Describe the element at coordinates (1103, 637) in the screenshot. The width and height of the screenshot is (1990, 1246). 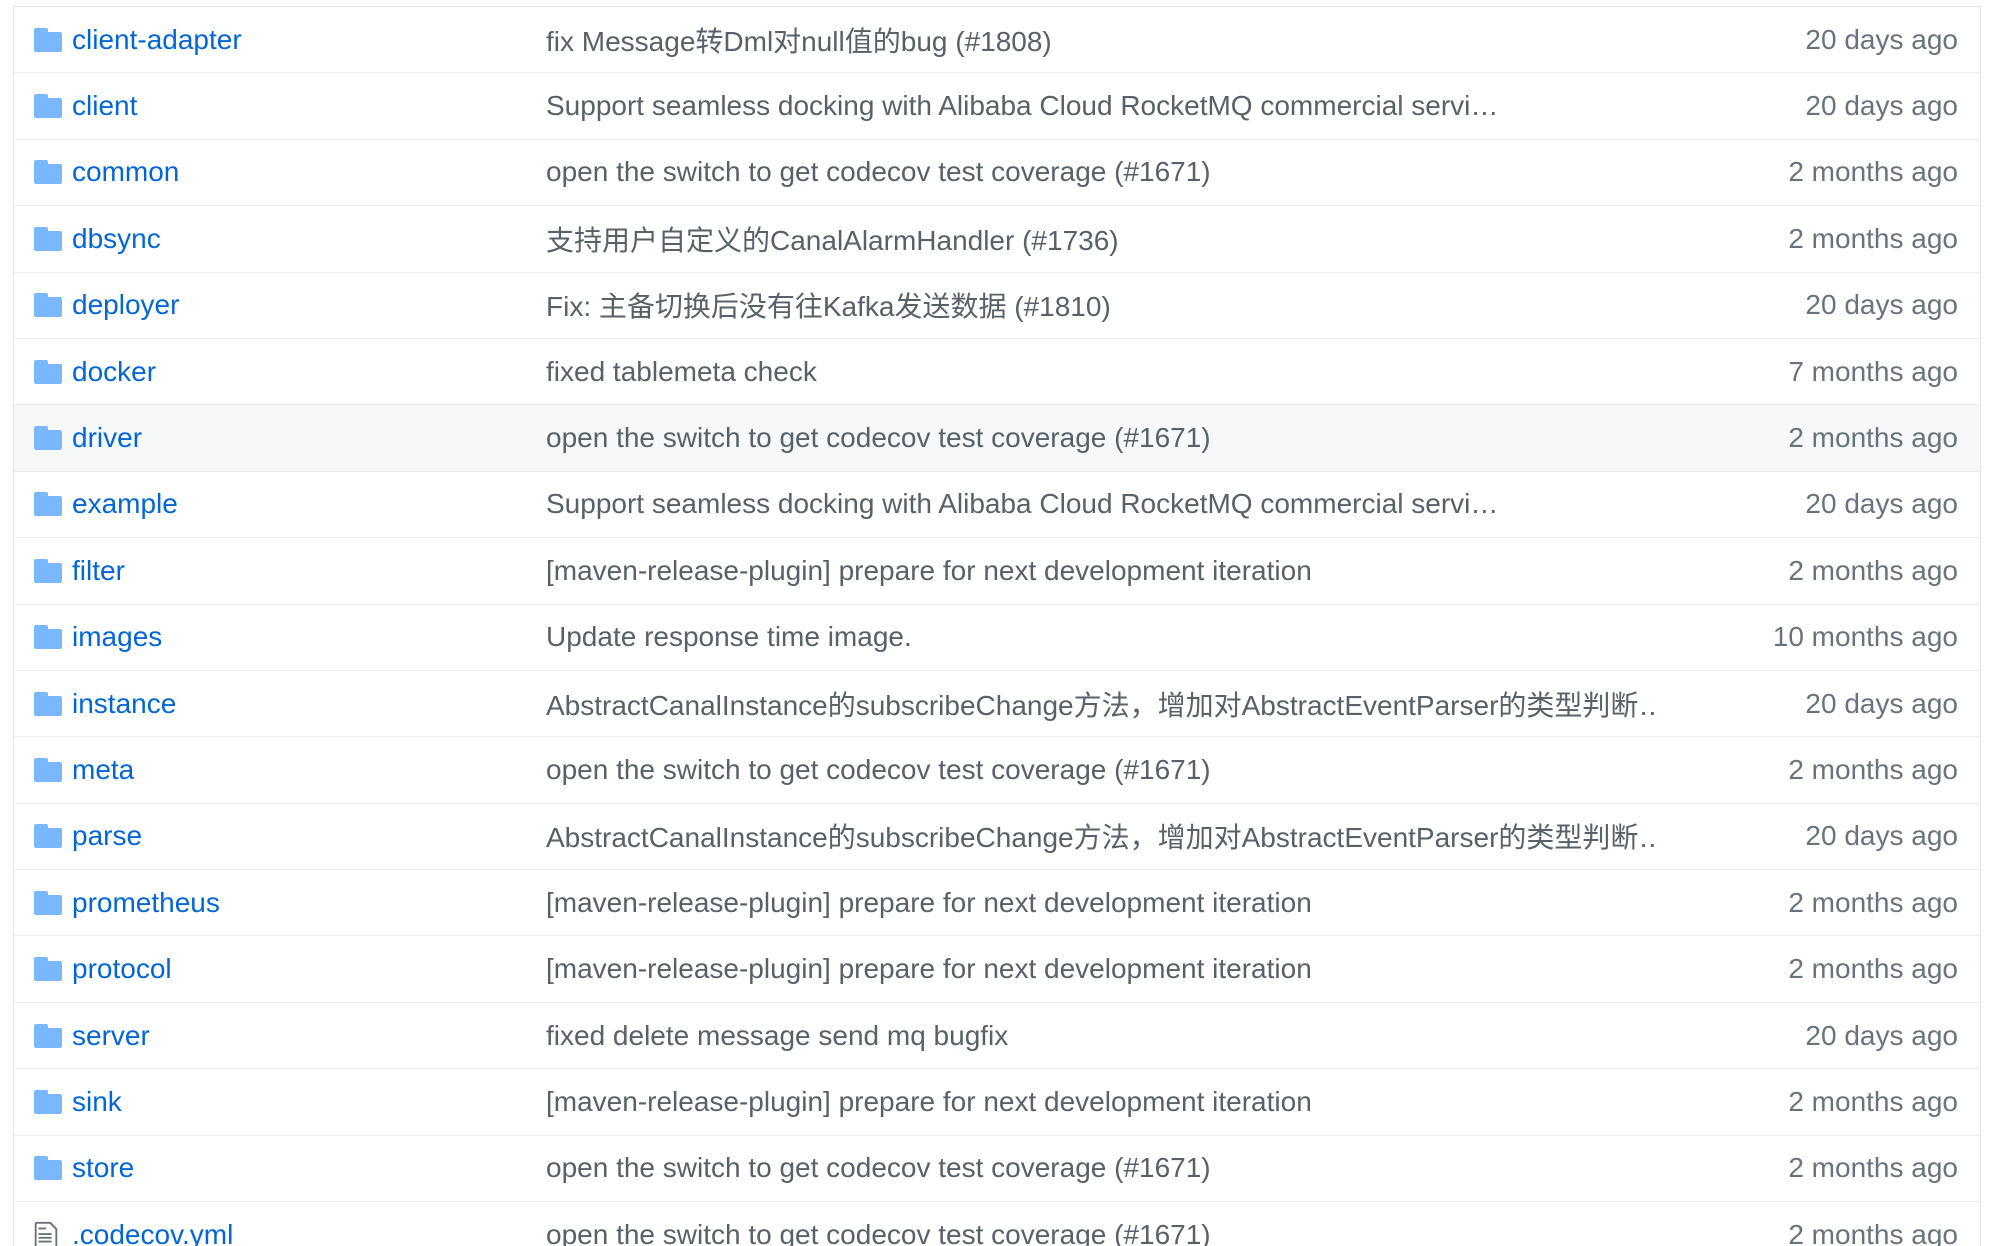
I see `commit-message-link: Update response time image.` at that location.